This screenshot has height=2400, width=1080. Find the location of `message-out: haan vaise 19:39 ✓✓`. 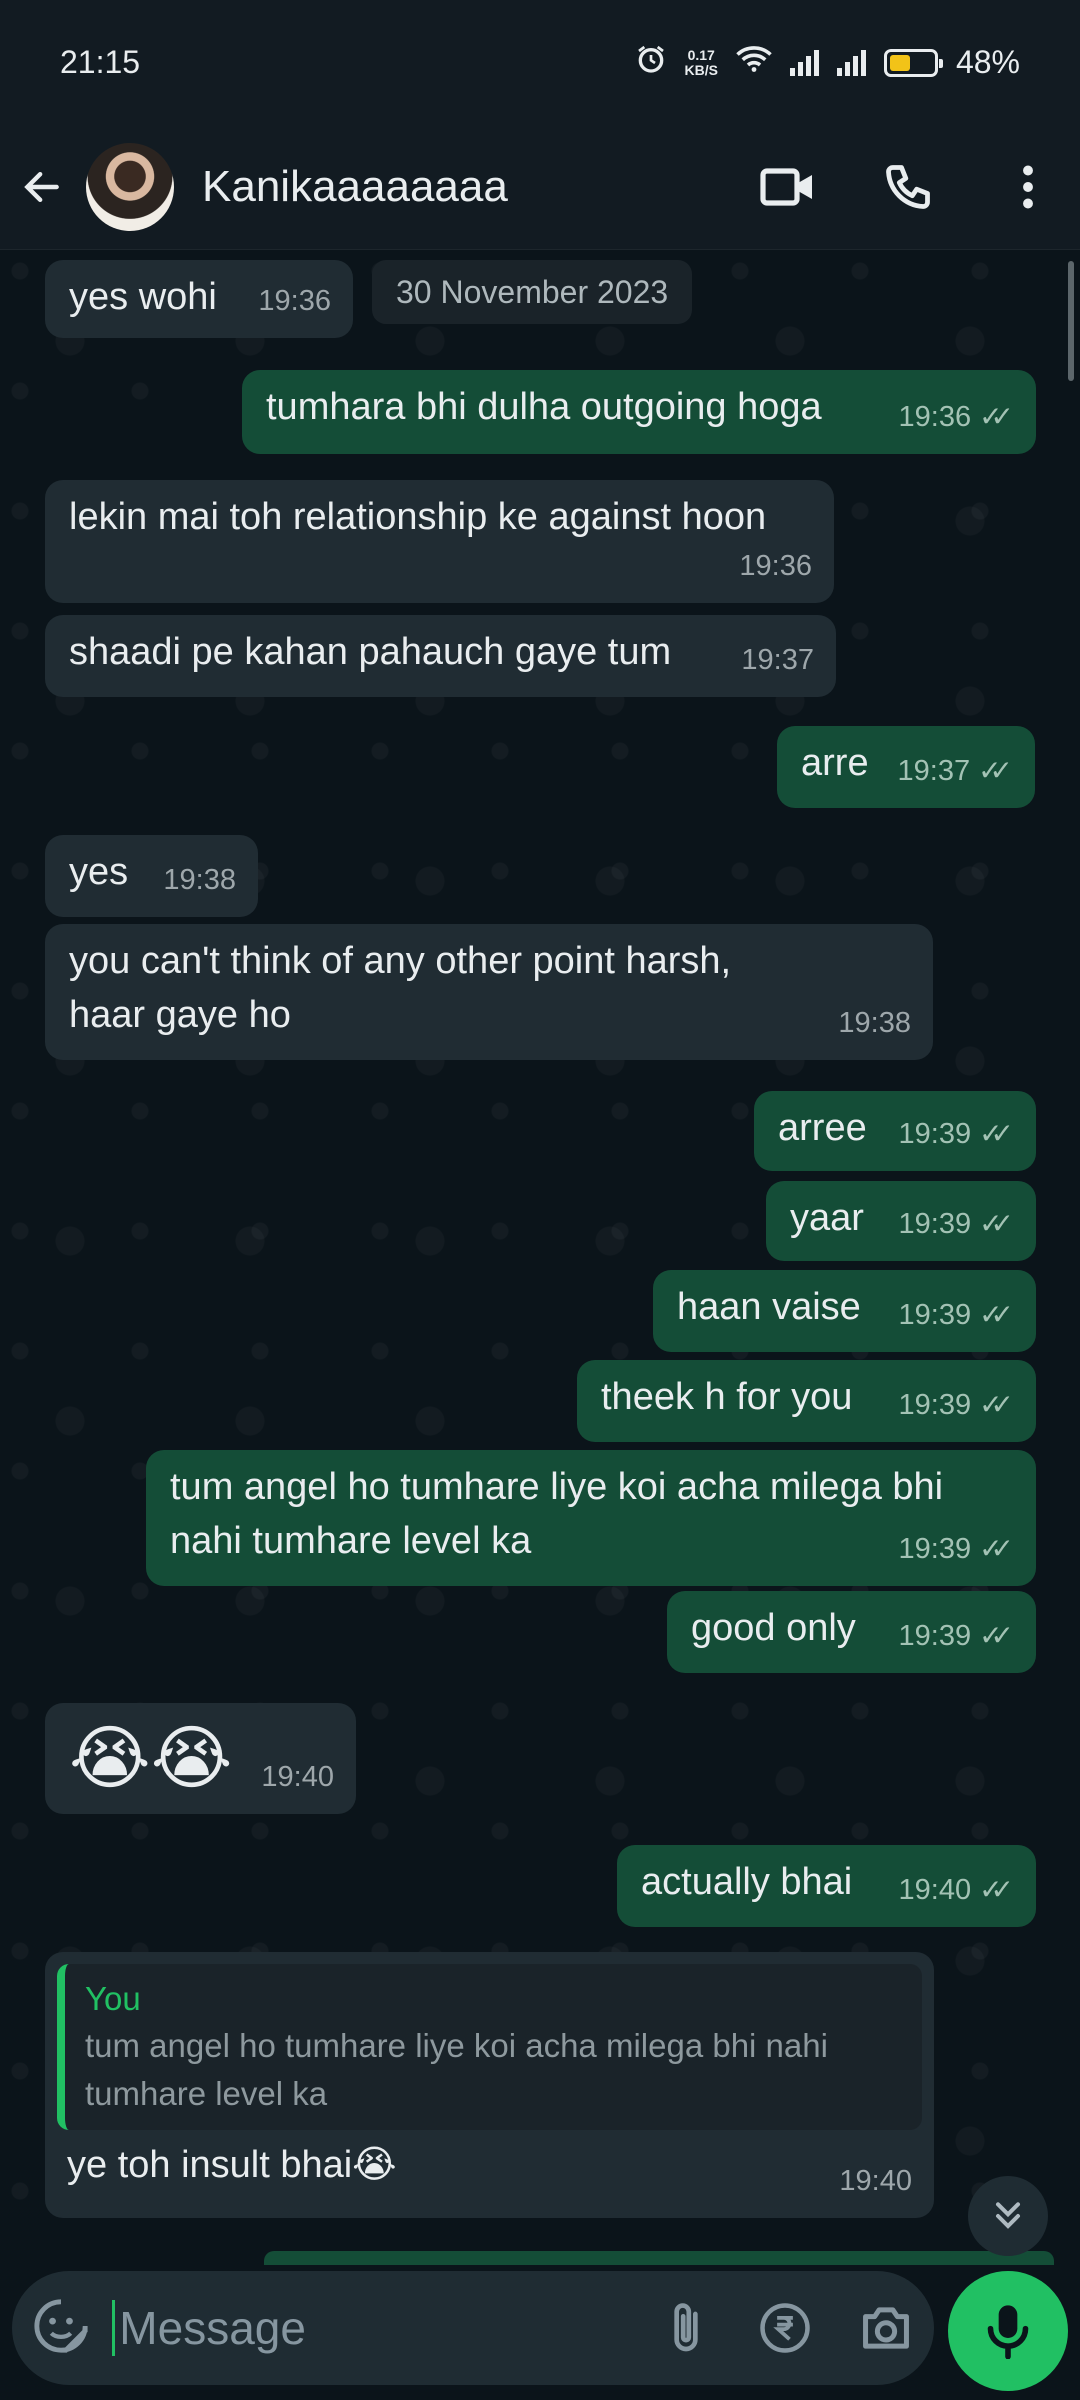

message-out: haan vaise 19:39 ✓✓ is located at coordinates (844, 1311).